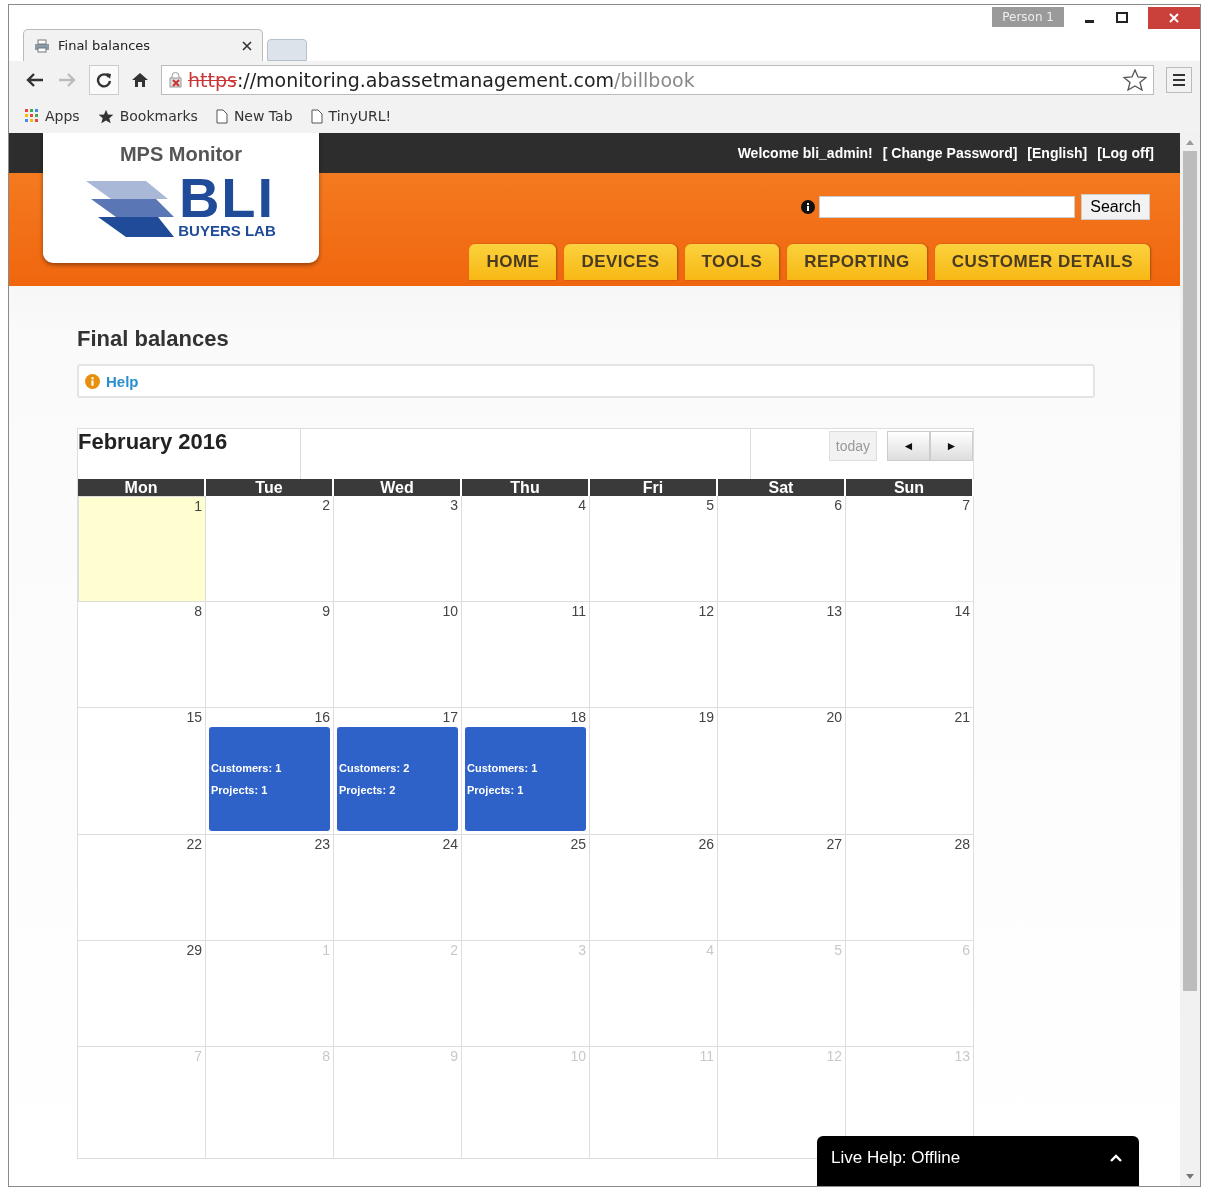 The image size is (1205, 1189). Describe the element at coordinates (140, 80) in the screenshot. I see `home-icon` at that location.